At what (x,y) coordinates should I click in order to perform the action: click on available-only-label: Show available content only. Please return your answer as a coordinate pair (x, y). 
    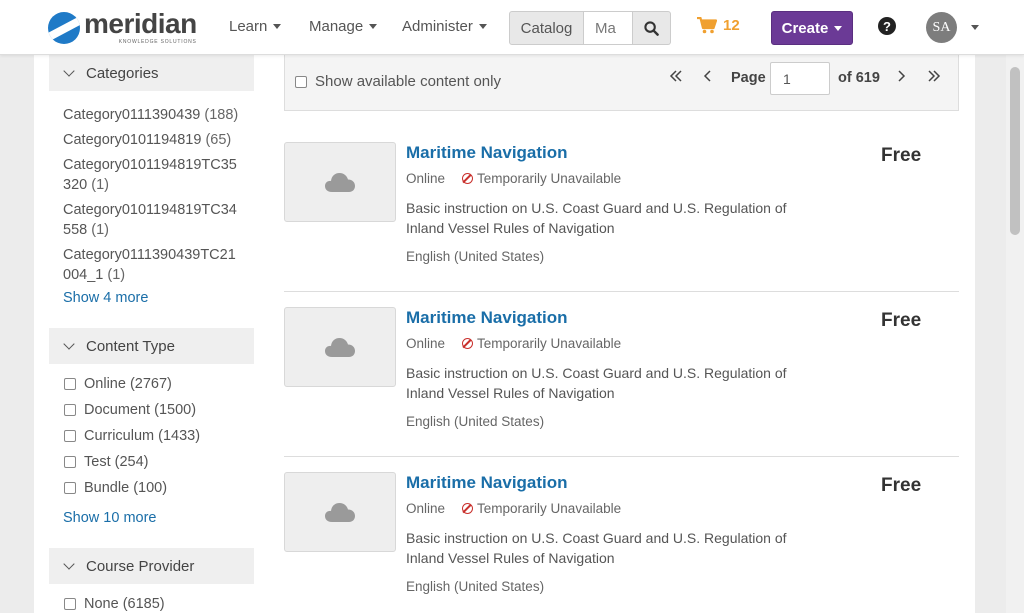
    Looking at the image, I should click on (408, 81).